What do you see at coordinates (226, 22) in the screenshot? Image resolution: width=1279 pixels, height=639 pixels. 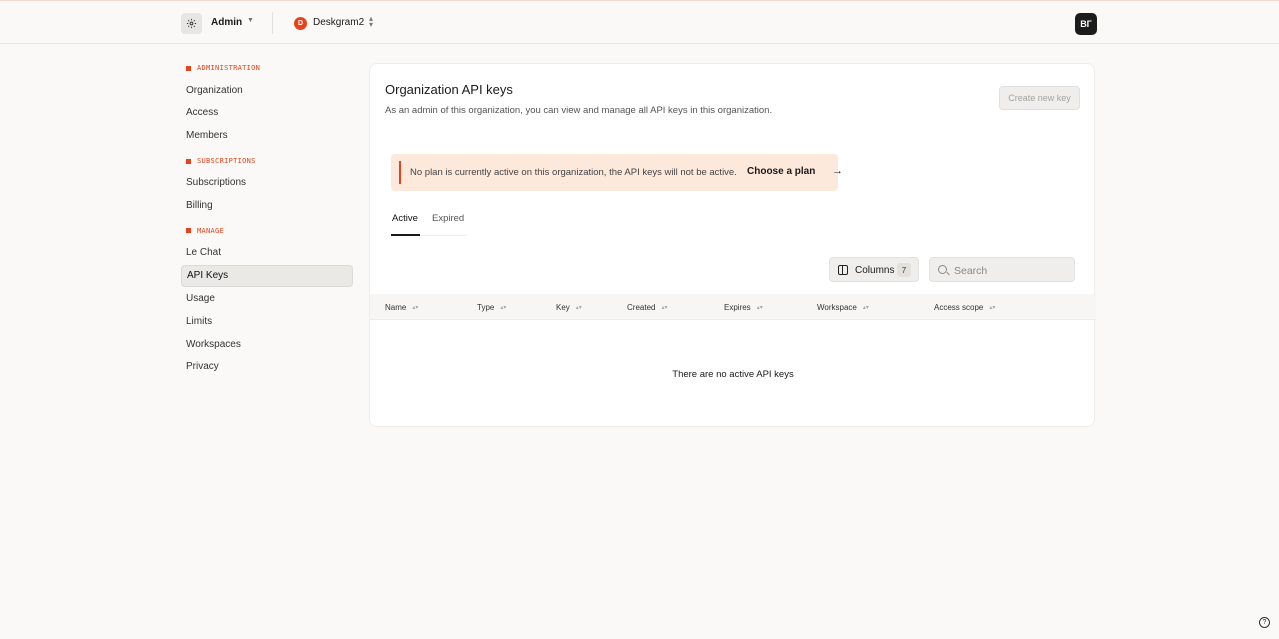 I see `workspace-label: Admin` at bounding box center [226, 22].